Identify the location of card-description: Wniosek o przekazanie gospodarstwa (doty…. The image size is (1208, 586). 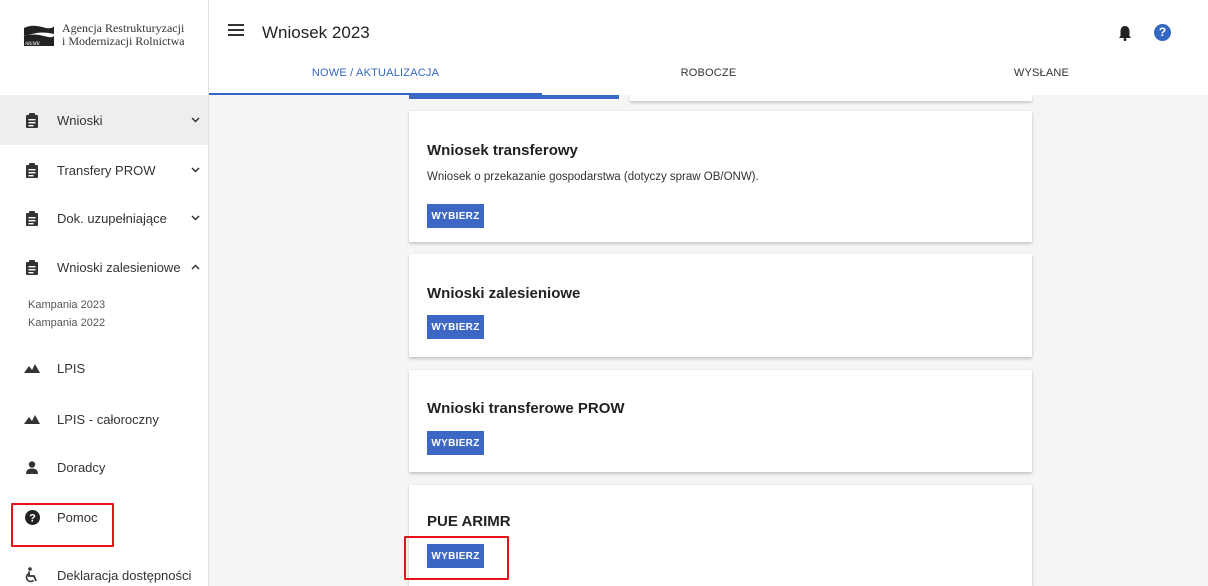
(593, 177).